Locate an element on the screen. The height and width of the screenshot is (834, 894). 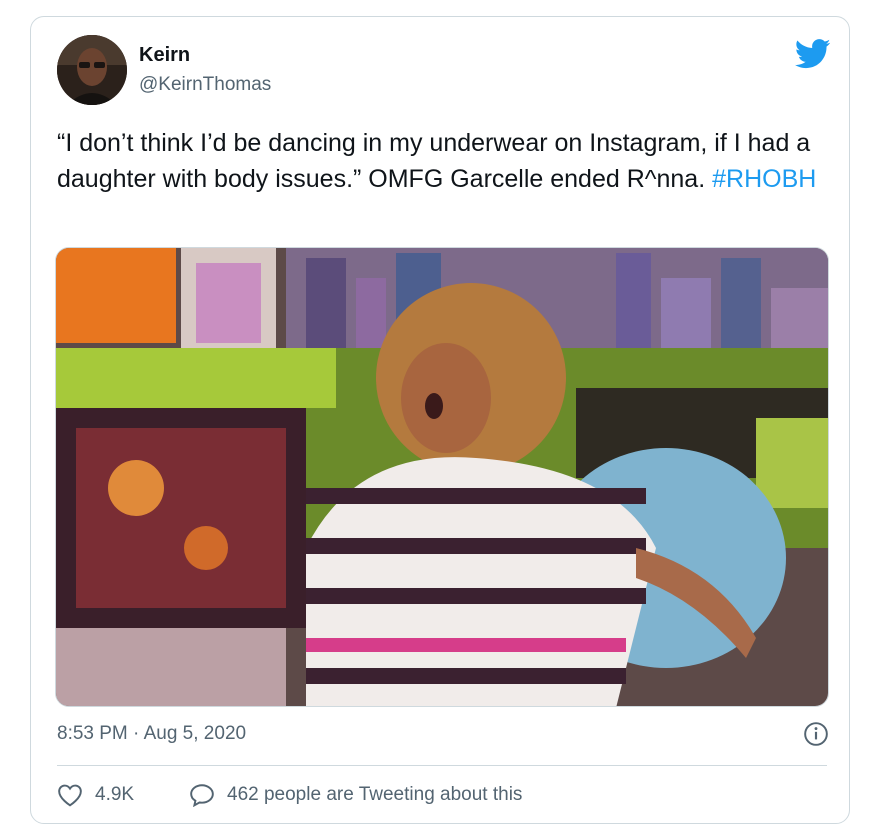
conversation-count: 462 people are Tweeting about this is located at coordinates (375, 794).